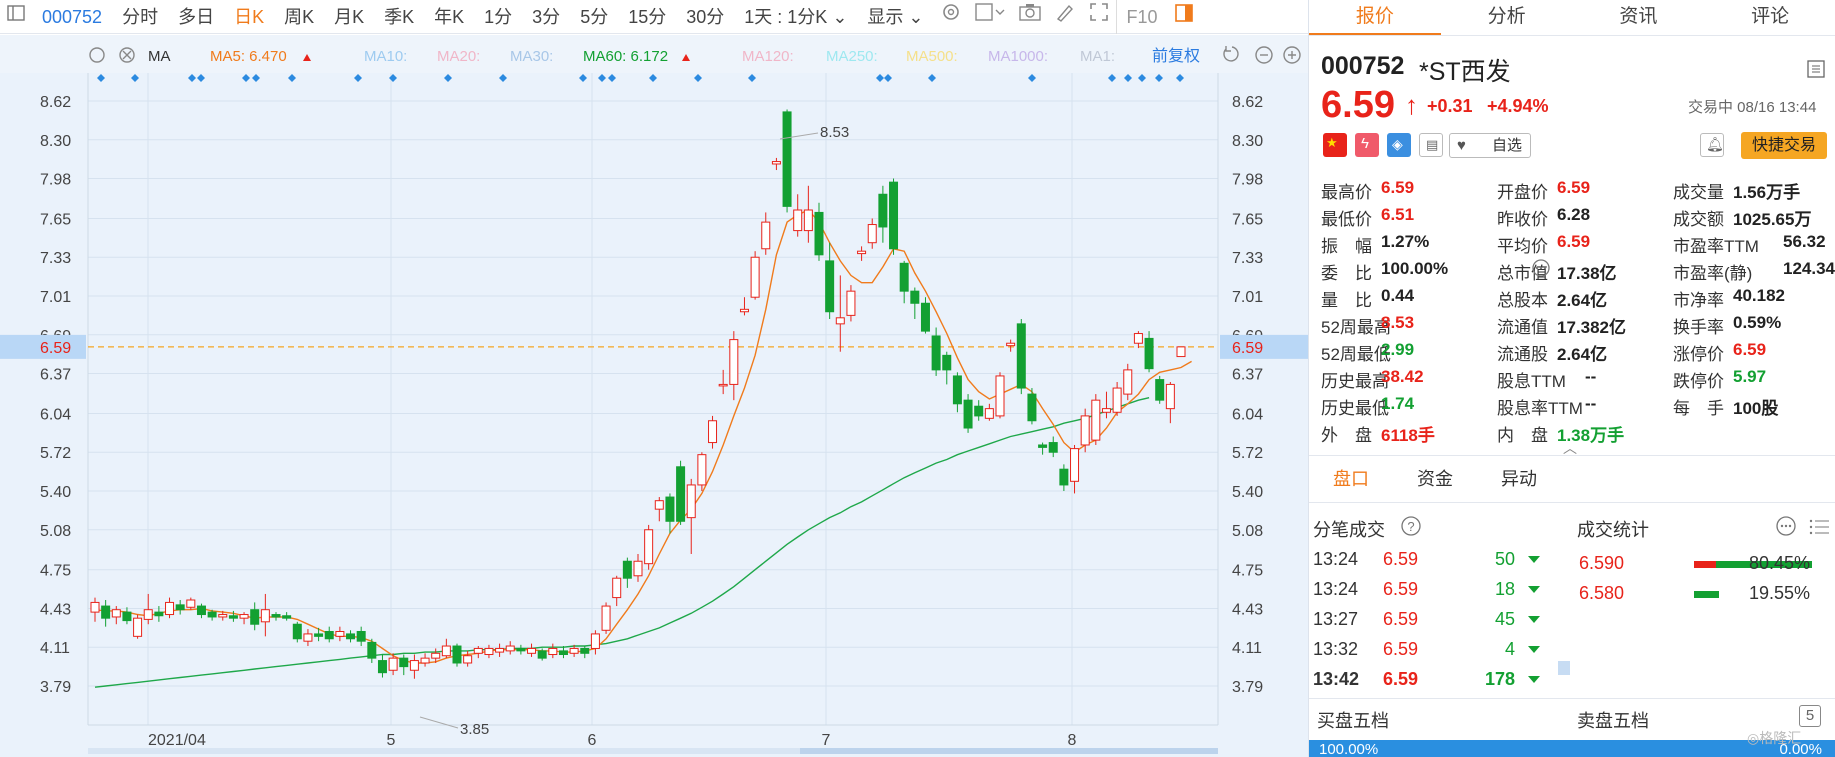  Describe the element at coordinates (1769, 17) in the screenshot. I see `panel-tab: 评论` at that location.